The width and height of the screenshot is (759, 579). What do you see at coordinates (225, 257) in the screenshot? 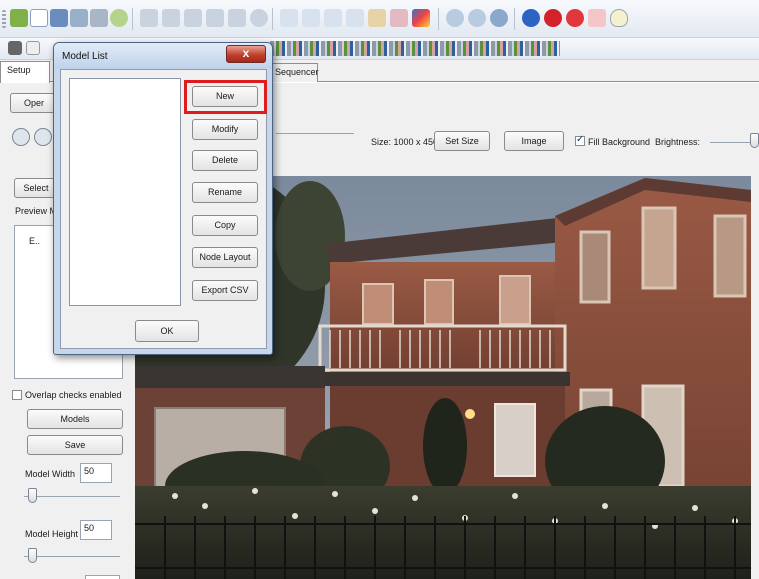
I see `node-layout-button: Node Layout` at bounding box center [225, 257].